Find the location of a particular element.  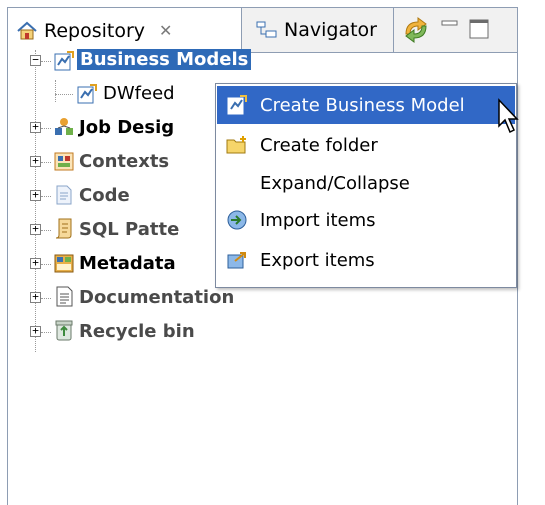

sql-patterns-icon is located at coordinates (63, 228).